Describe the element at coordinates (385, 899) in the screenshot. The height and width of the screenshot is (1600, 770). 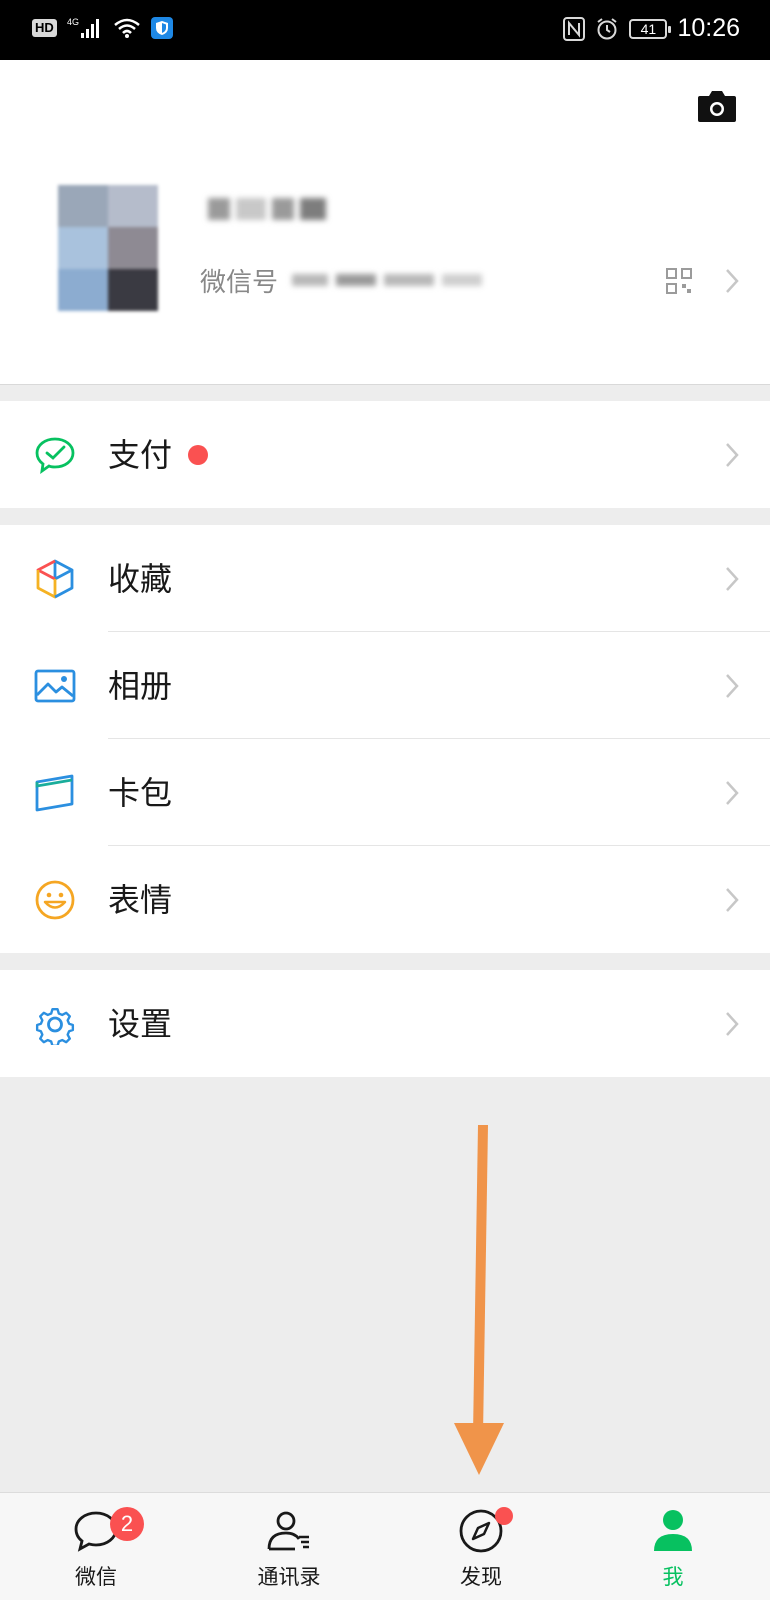
I see `menu-item-stickers: 表情` at that location.